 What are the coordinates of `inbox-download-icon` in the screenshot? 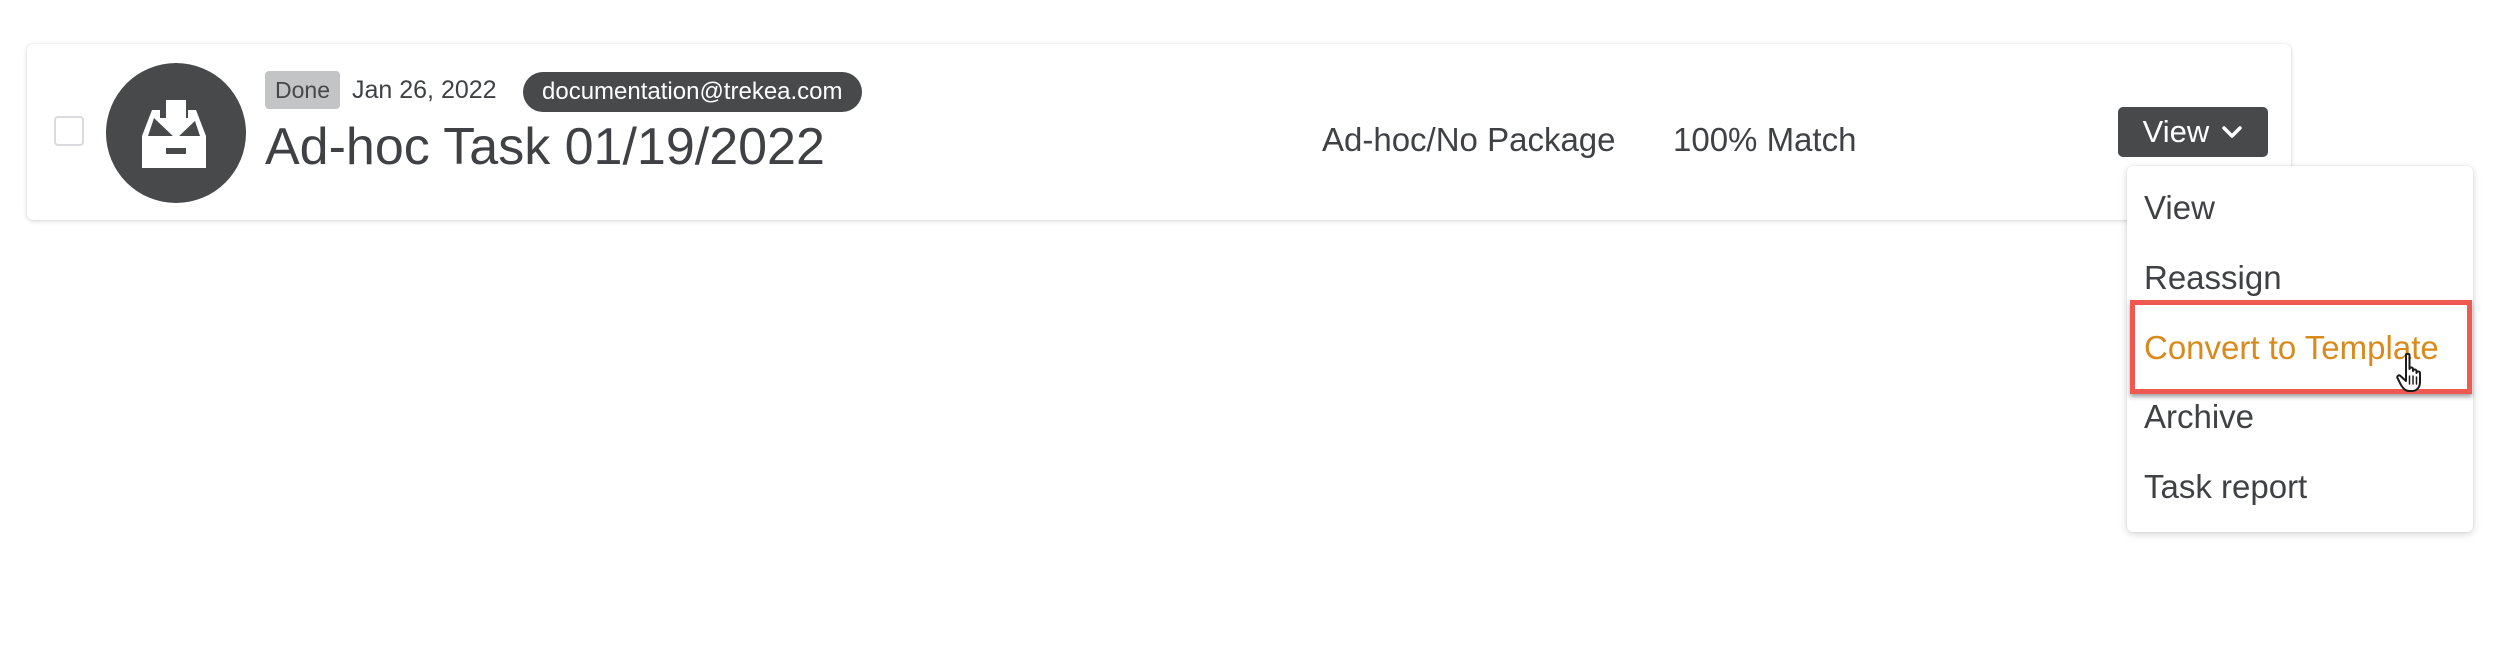 It's located at (174, 134).